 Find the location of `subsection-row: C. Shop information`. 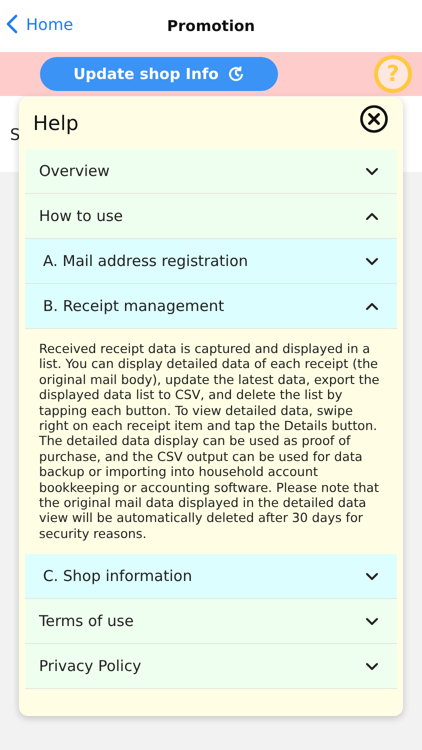

subsection-row: C. Shop information is located at coordinates (211, 577).